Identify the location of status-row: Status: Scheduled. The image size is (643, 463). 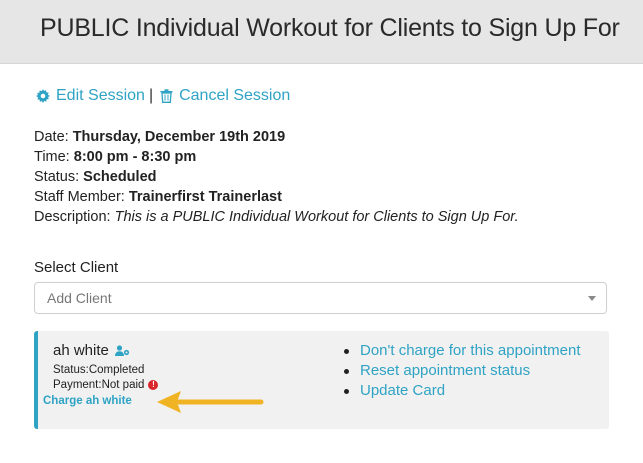
(95, 177).